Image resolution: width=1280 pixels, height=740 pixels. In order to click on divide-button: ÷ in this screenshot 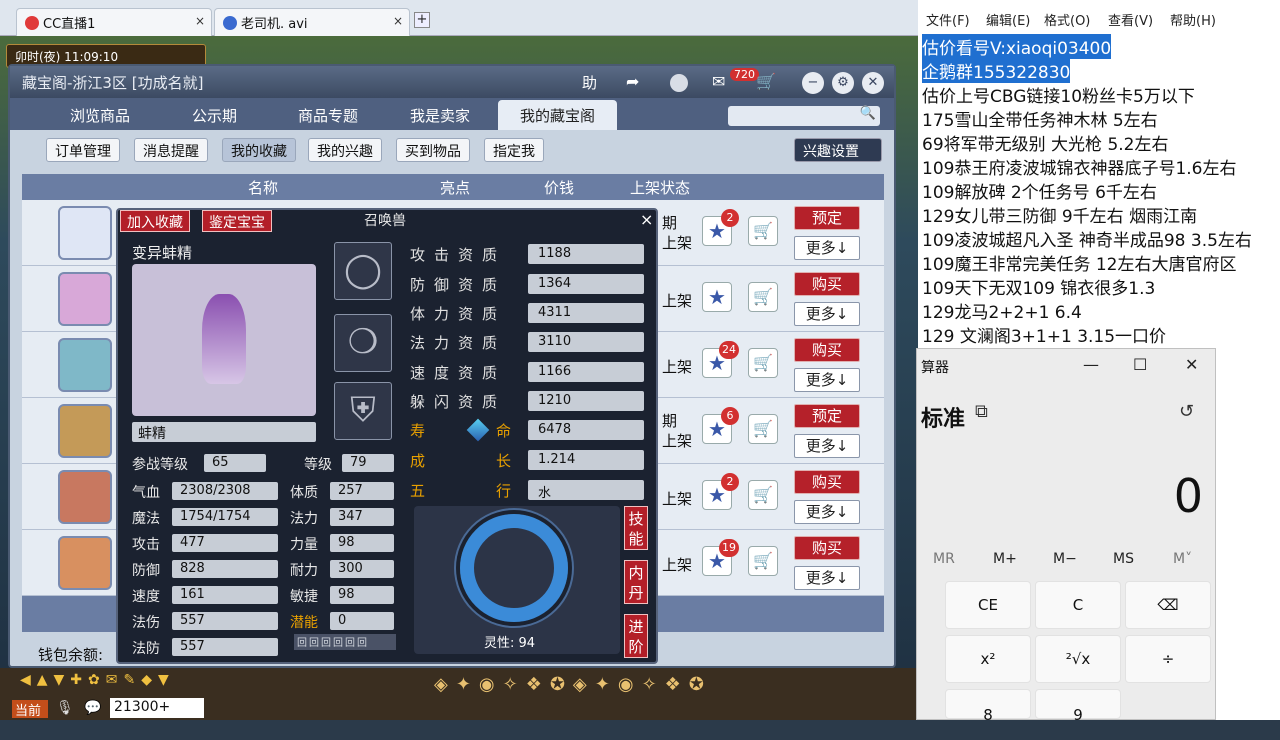, I will do `click(1168, 659)`.